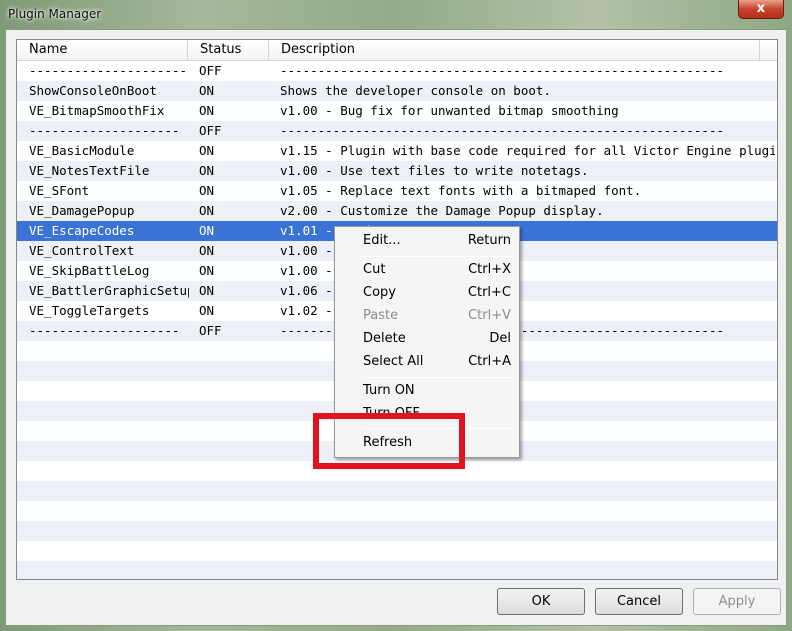 This screenshot has height=631, width=792. Describe the element at coordinates (427, 414) in the screenshot. I see `menu-item-turn-off: Turn OFF` at that location.